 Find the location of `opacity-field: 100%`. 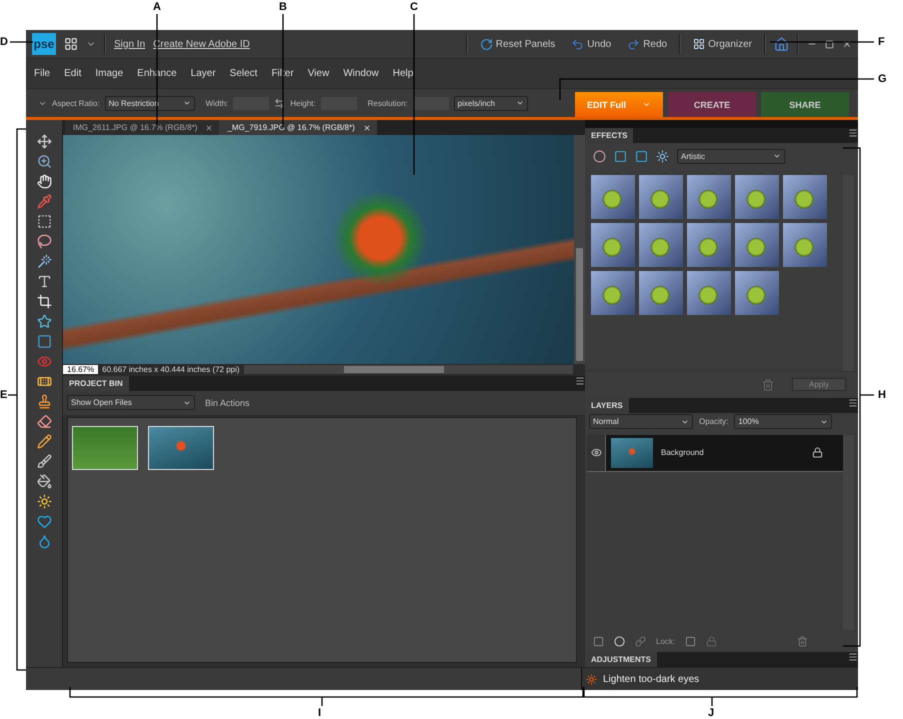

opacity-field: 100% is located at coordinates (783, 421).